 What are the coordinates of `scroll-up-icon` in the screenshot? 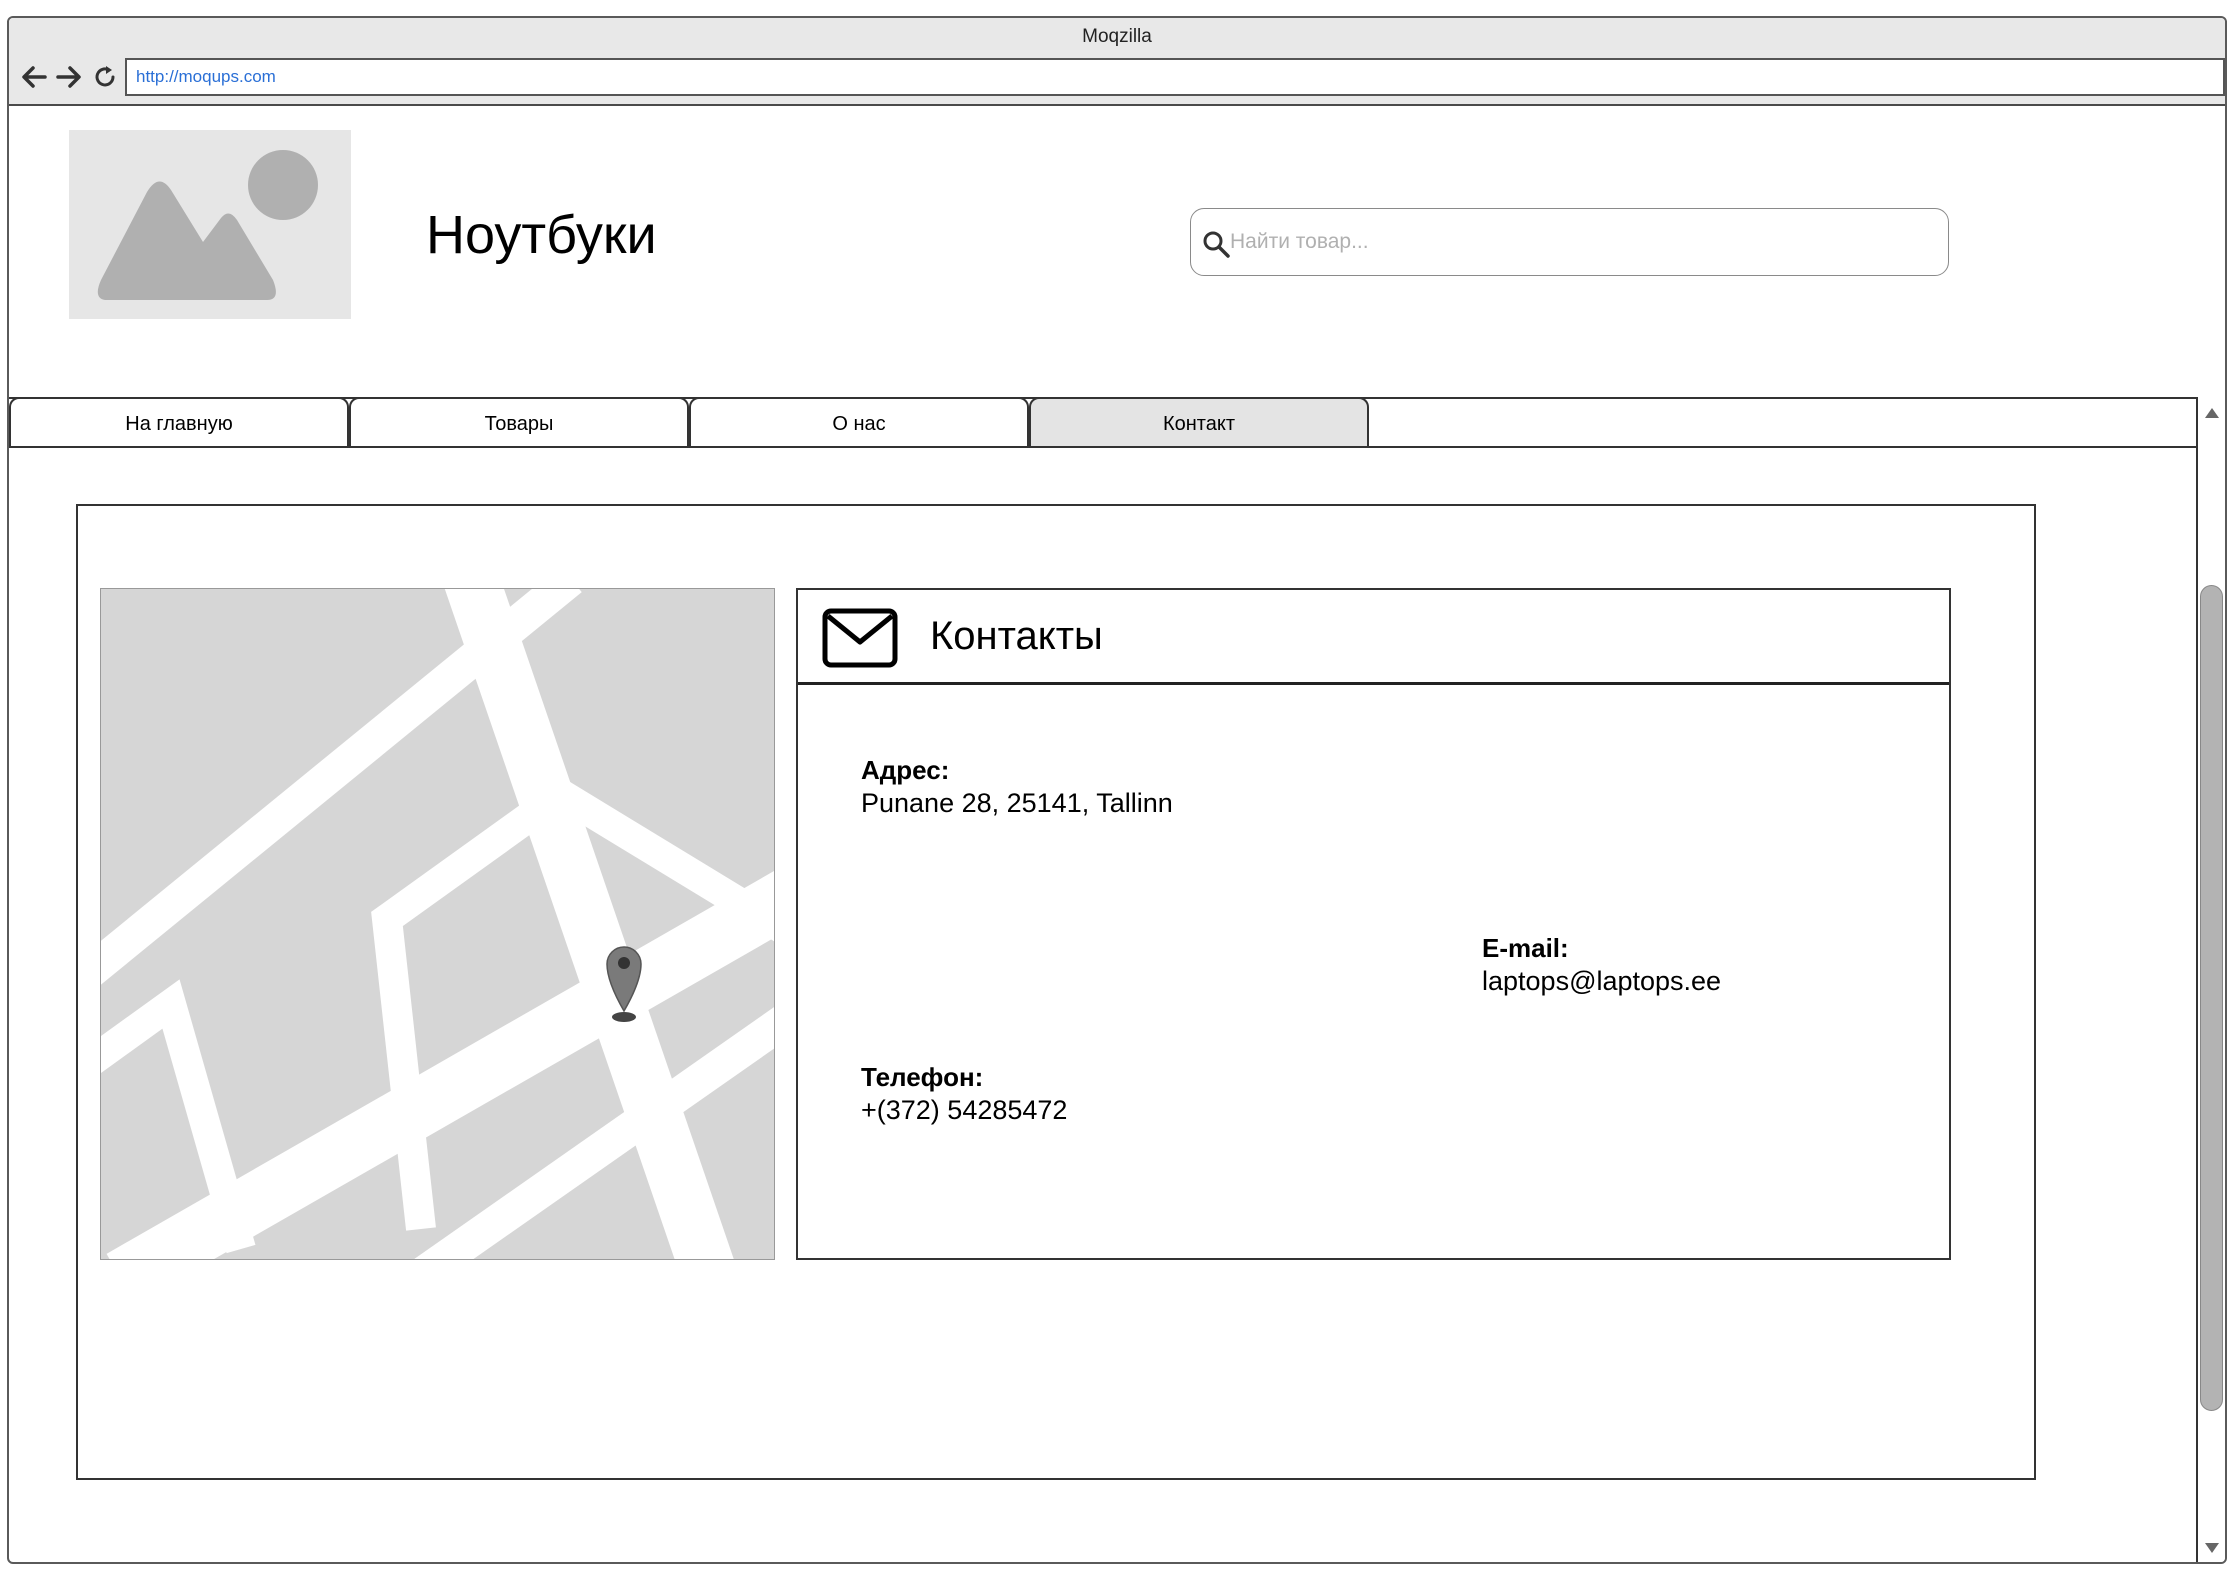 It's located at (2212, 413).